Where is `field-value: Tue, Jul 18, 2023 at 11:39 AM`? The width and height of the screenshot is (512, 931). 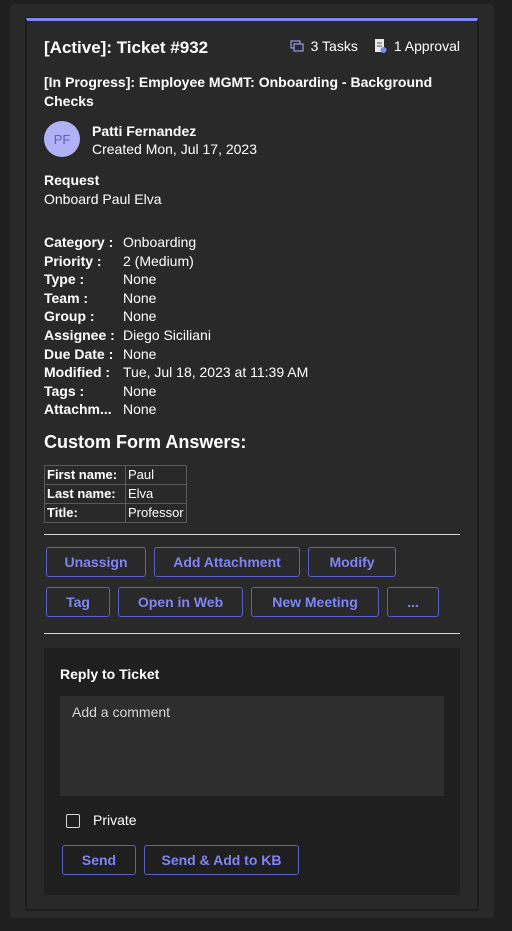
field-value: Tue, Jul 18, 2023 at 11:39 AM is located at coordinates (216, 372).